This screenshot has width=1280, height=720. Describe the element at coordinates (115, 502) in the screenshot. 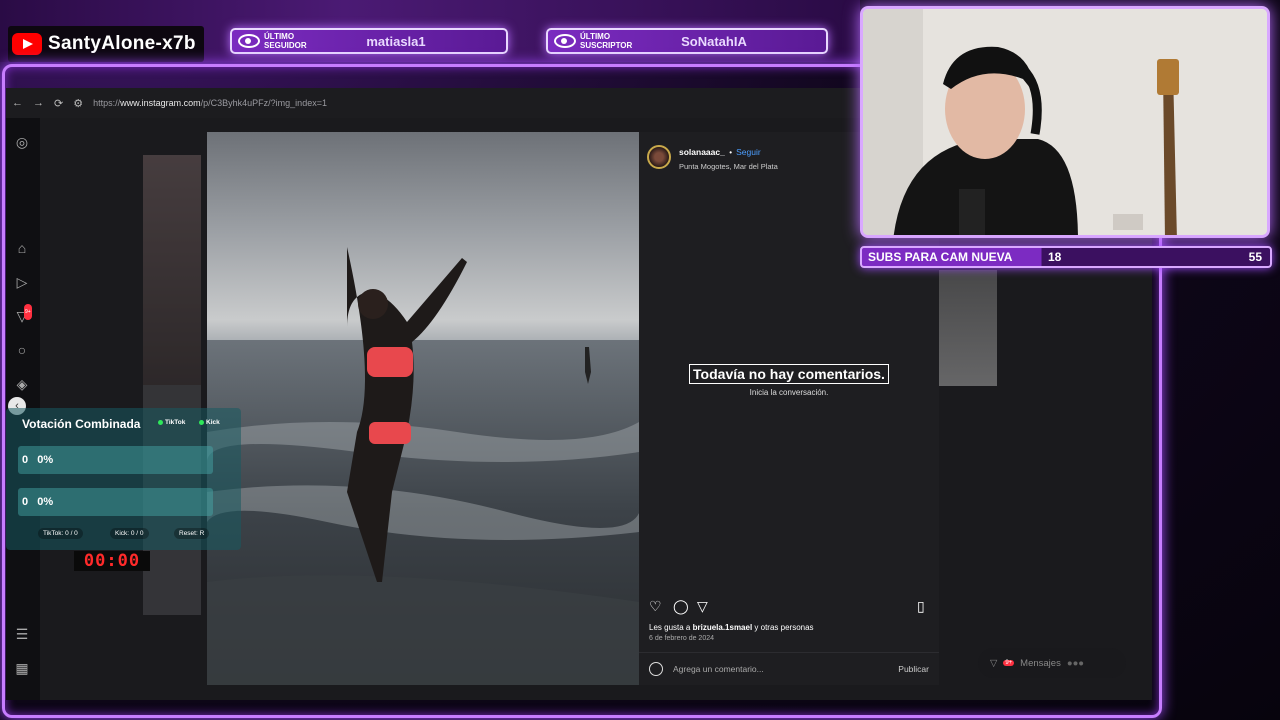

I see `vote-option-2: 0 0%` at that location.